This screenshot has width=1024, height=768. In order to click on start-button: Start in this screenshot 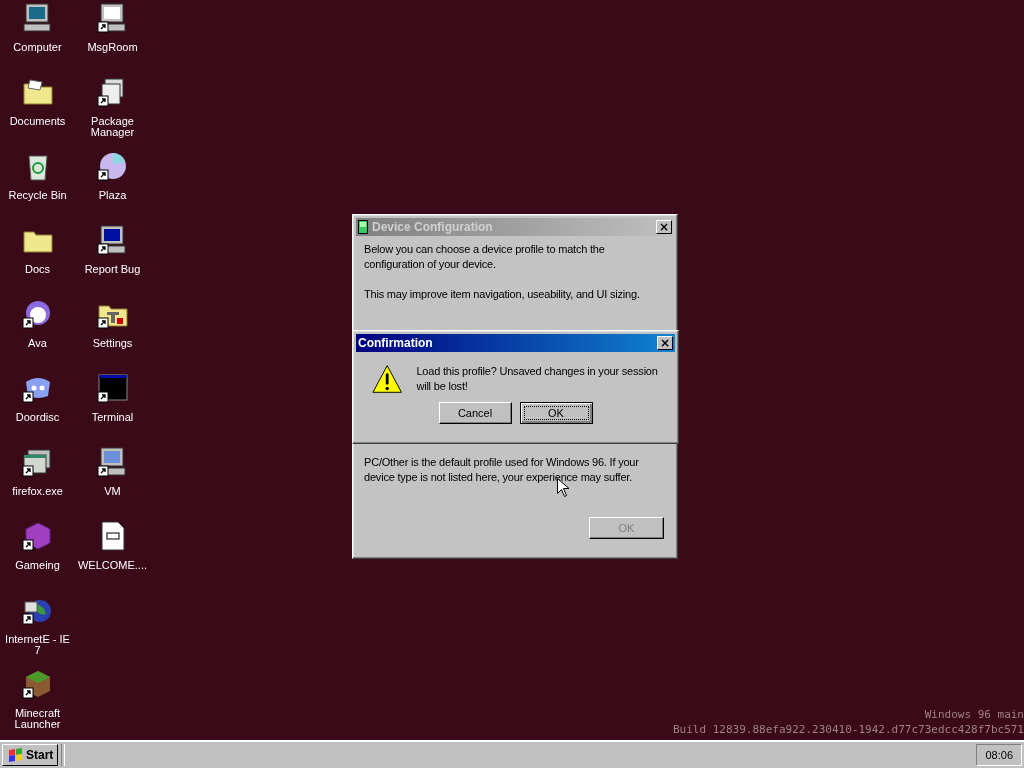, I will do `click(30, 755)`.